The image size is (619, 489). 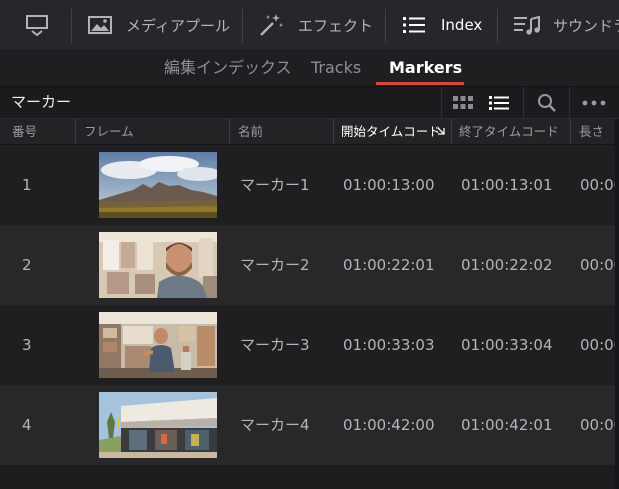 What do you see at coordinates (309, 132) in the screenshot?
I see `table-header: 番号 フレーム 名前 開始タイムコード 終了タイムコード 長さ` at bounding box center [309, 132].